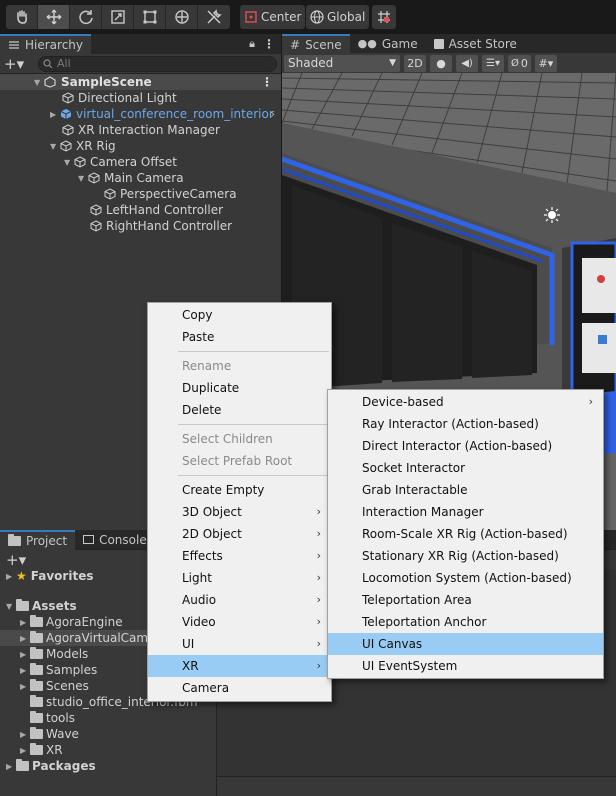  Describe the element at coordinates (338, 17) in the screenshot. I see `pivot-space-toggle: Global` at that location.